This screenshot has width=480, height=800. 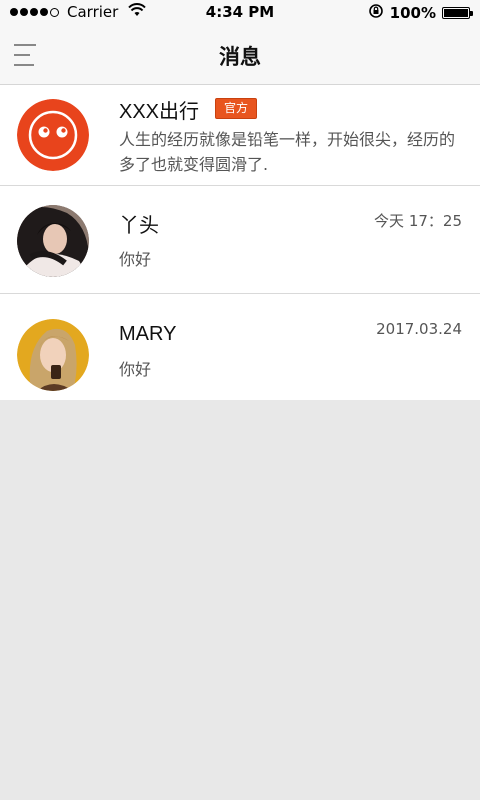 I want to click on status-right: 100%, so click(x=420, y=13).